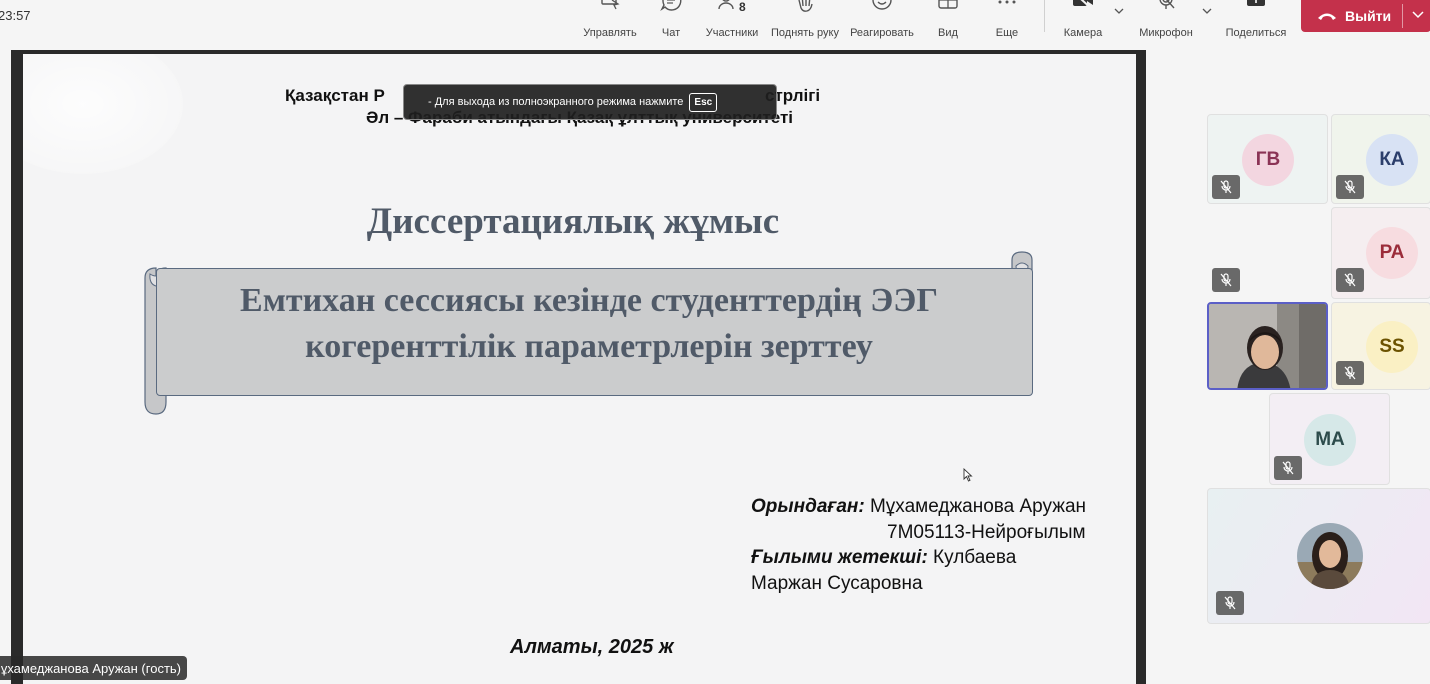 This screenshot has width=1430, height=684. I want to click on avatar: SS, so click(1392, 347).